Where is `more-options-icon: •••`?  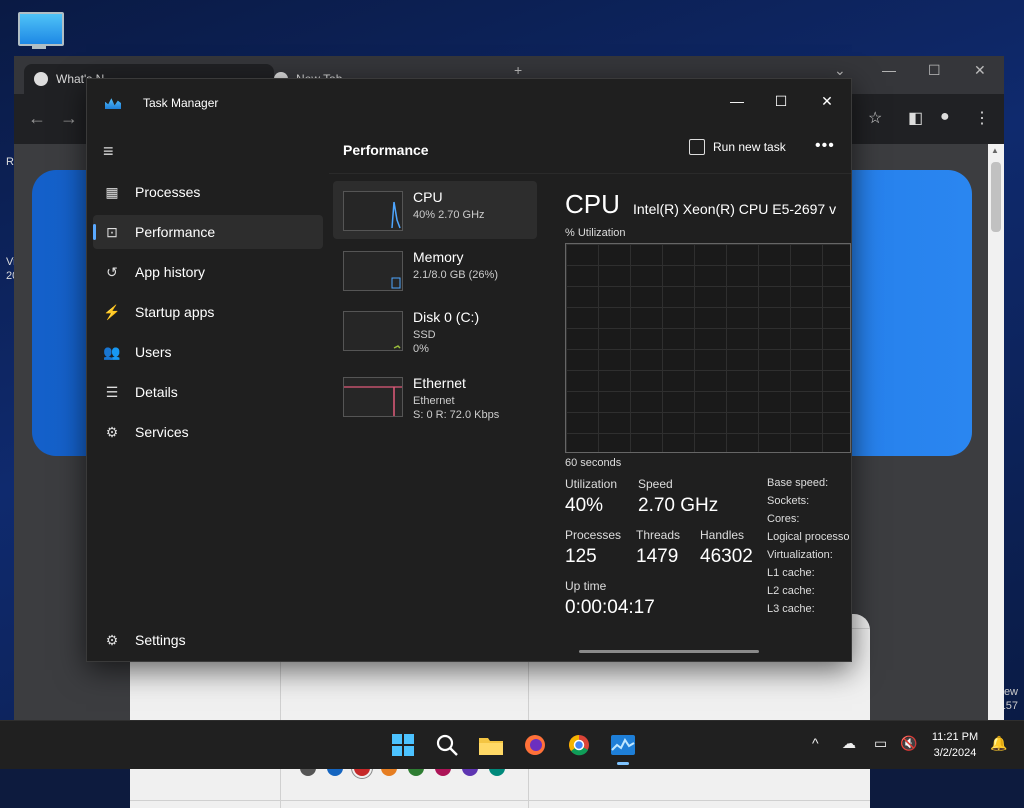
more-options-icon: ••• is located at coordinates (825, 146).